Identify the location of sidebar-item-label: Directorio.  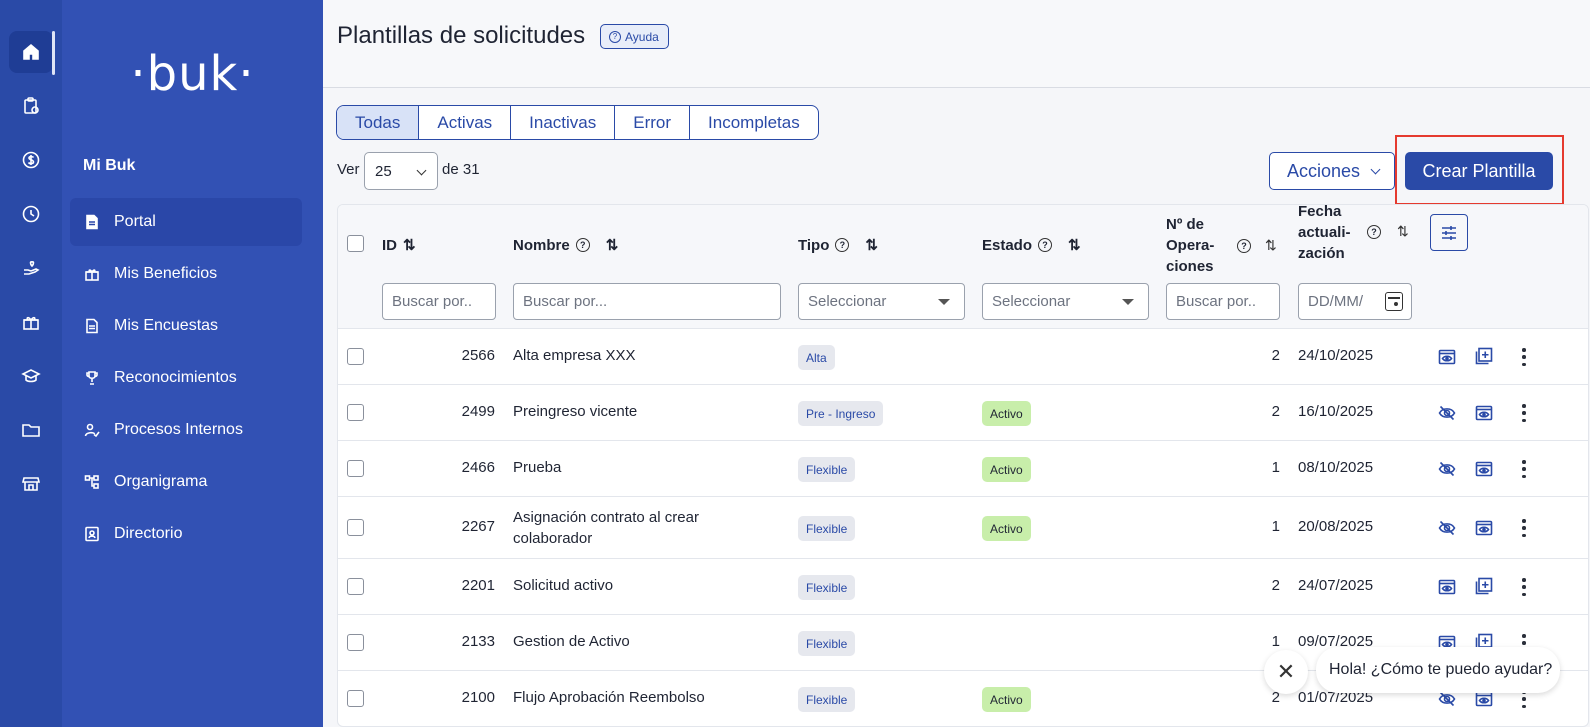
(148, 533).